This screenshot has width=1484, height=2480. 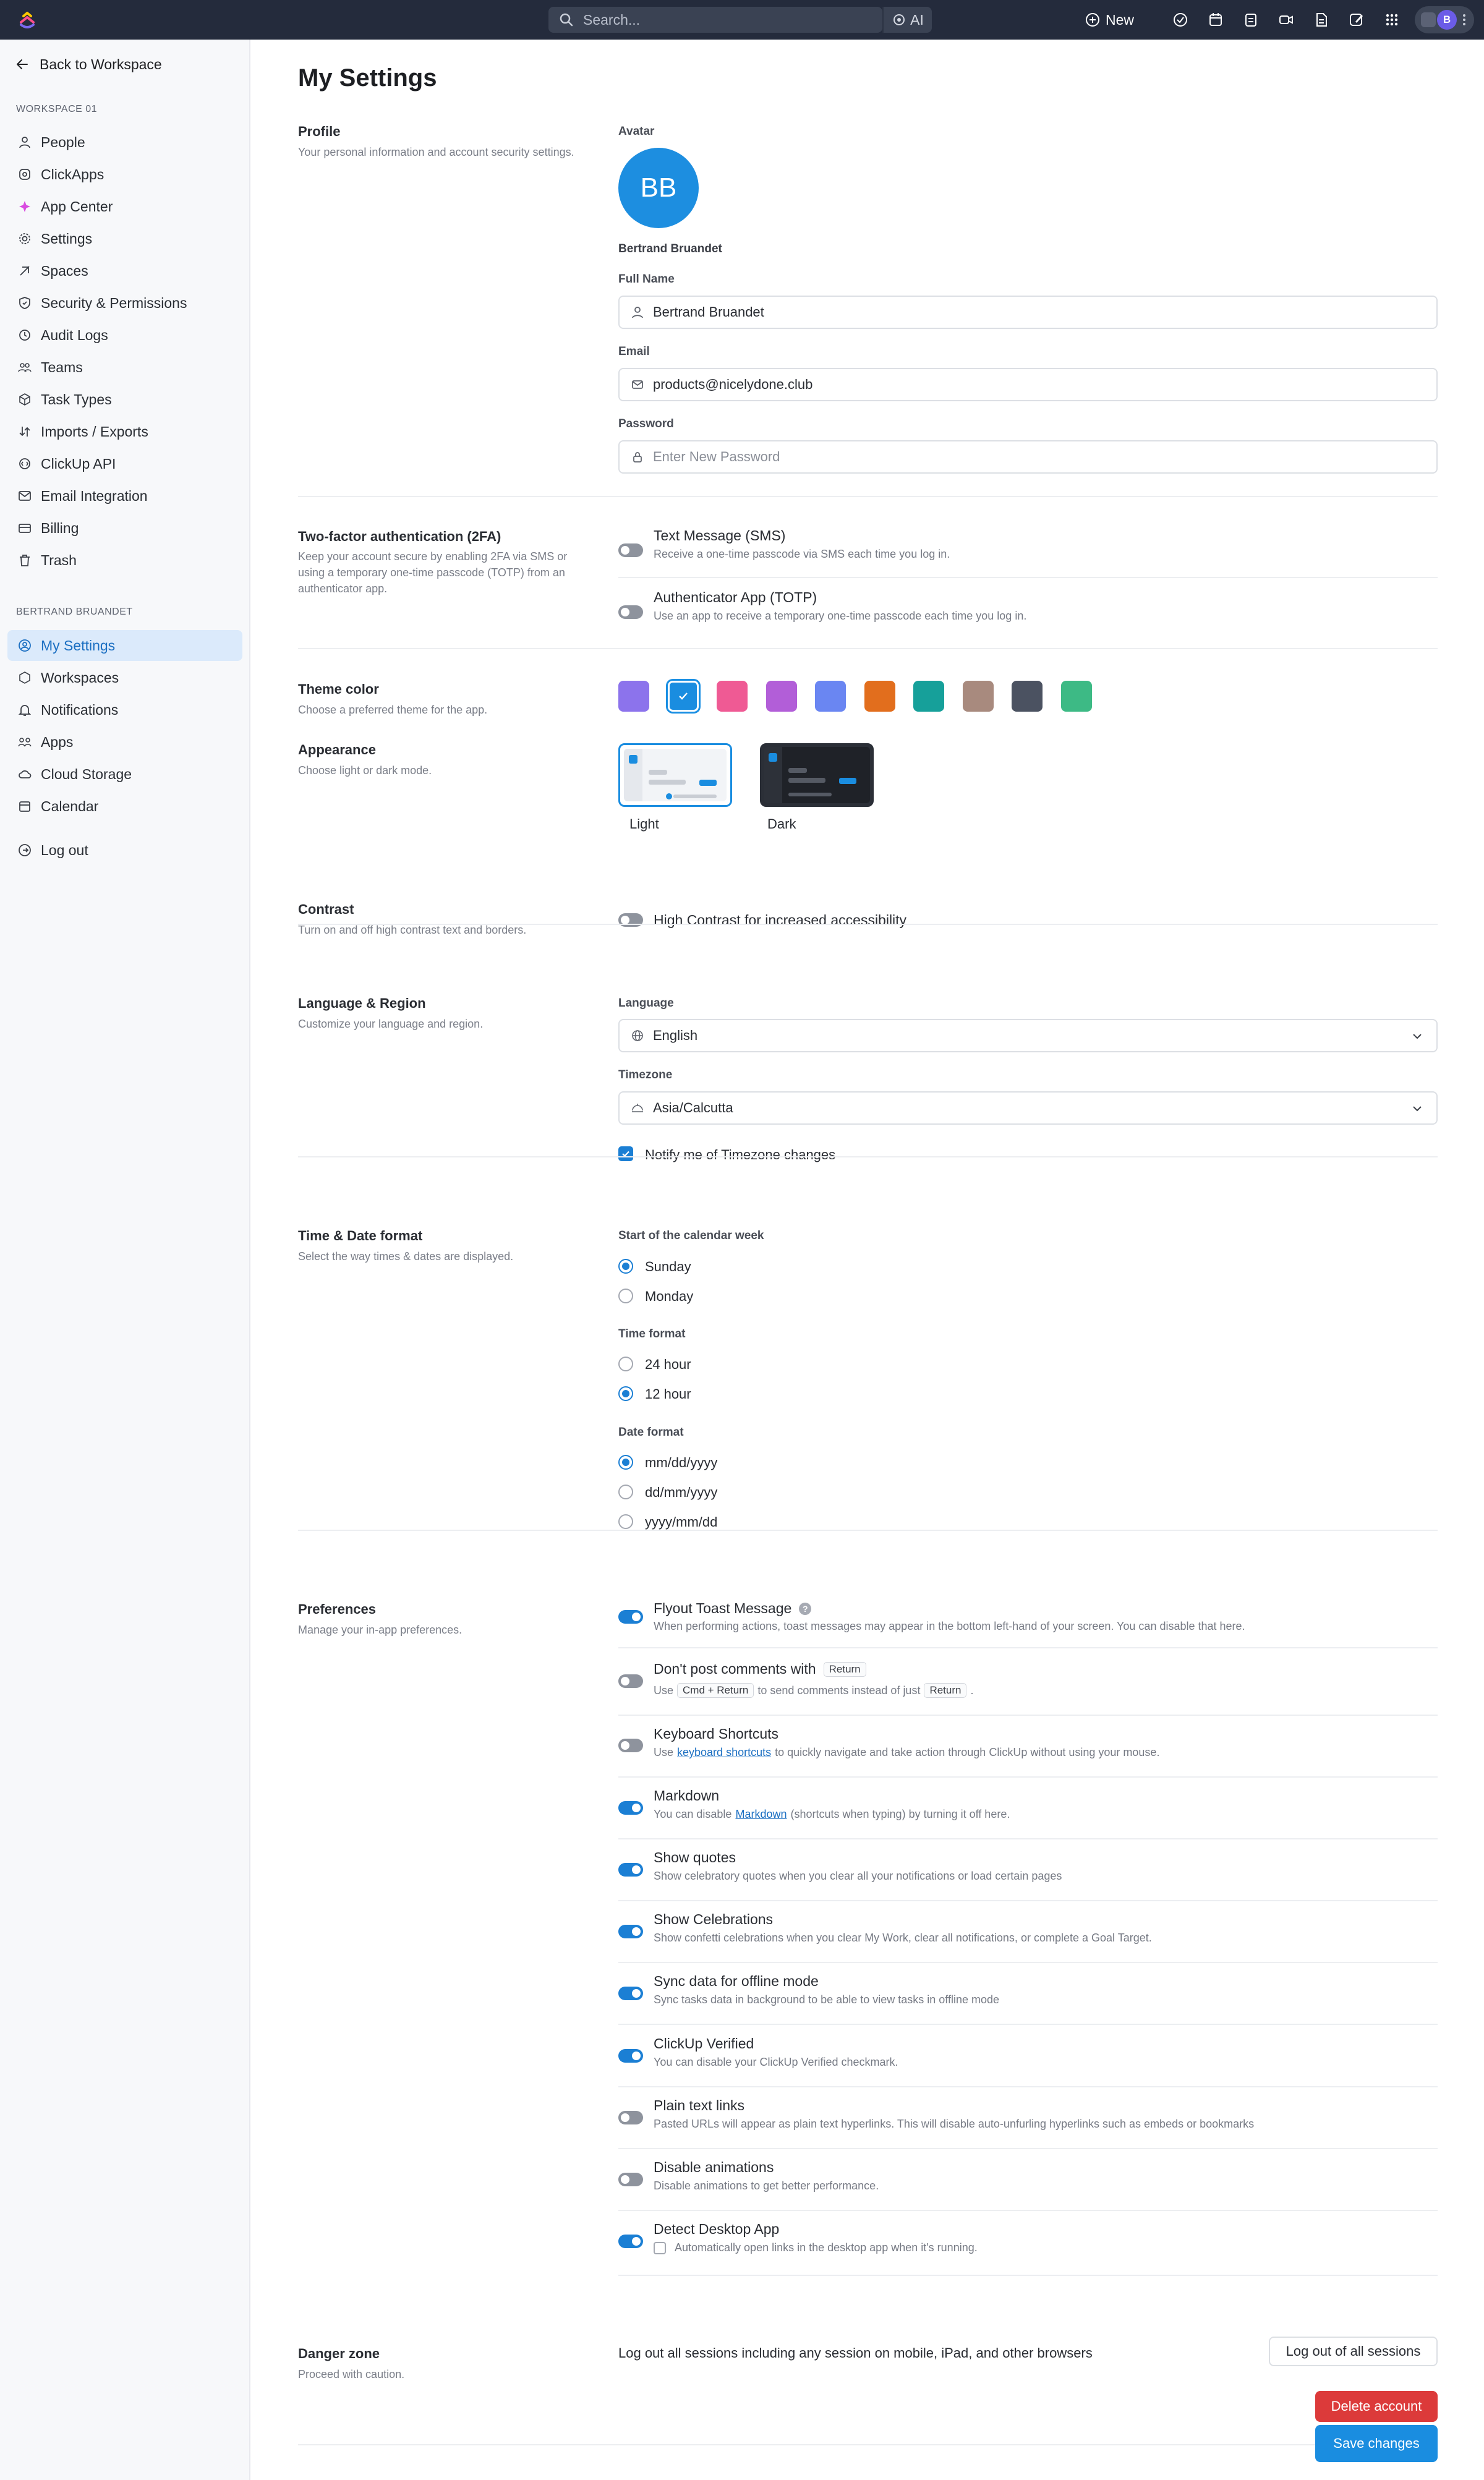 What do you see at coordinates (761, 1815) in the screenshot?
I see `markdown-link: Markdown` at bounding box center [761, 1815].